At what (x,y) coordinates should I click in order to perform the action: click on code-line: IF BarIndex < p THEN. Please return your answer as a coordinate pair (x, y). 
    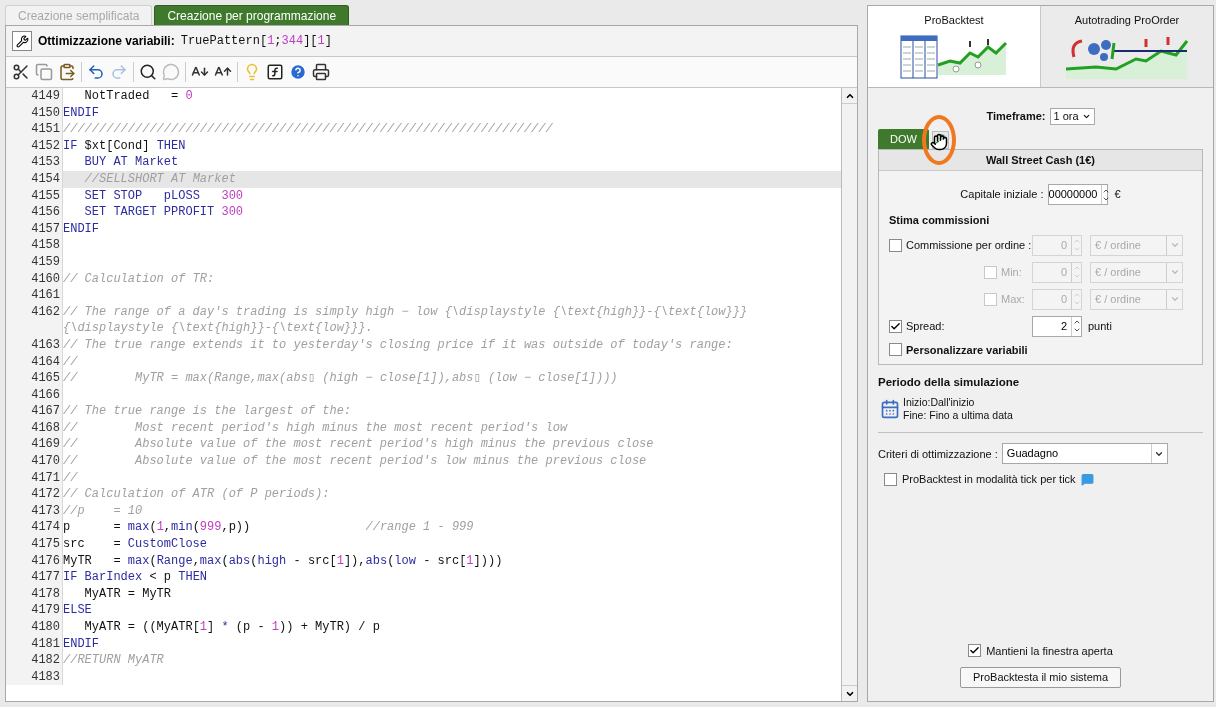
    Looking at the image, I should click on (135, 577).